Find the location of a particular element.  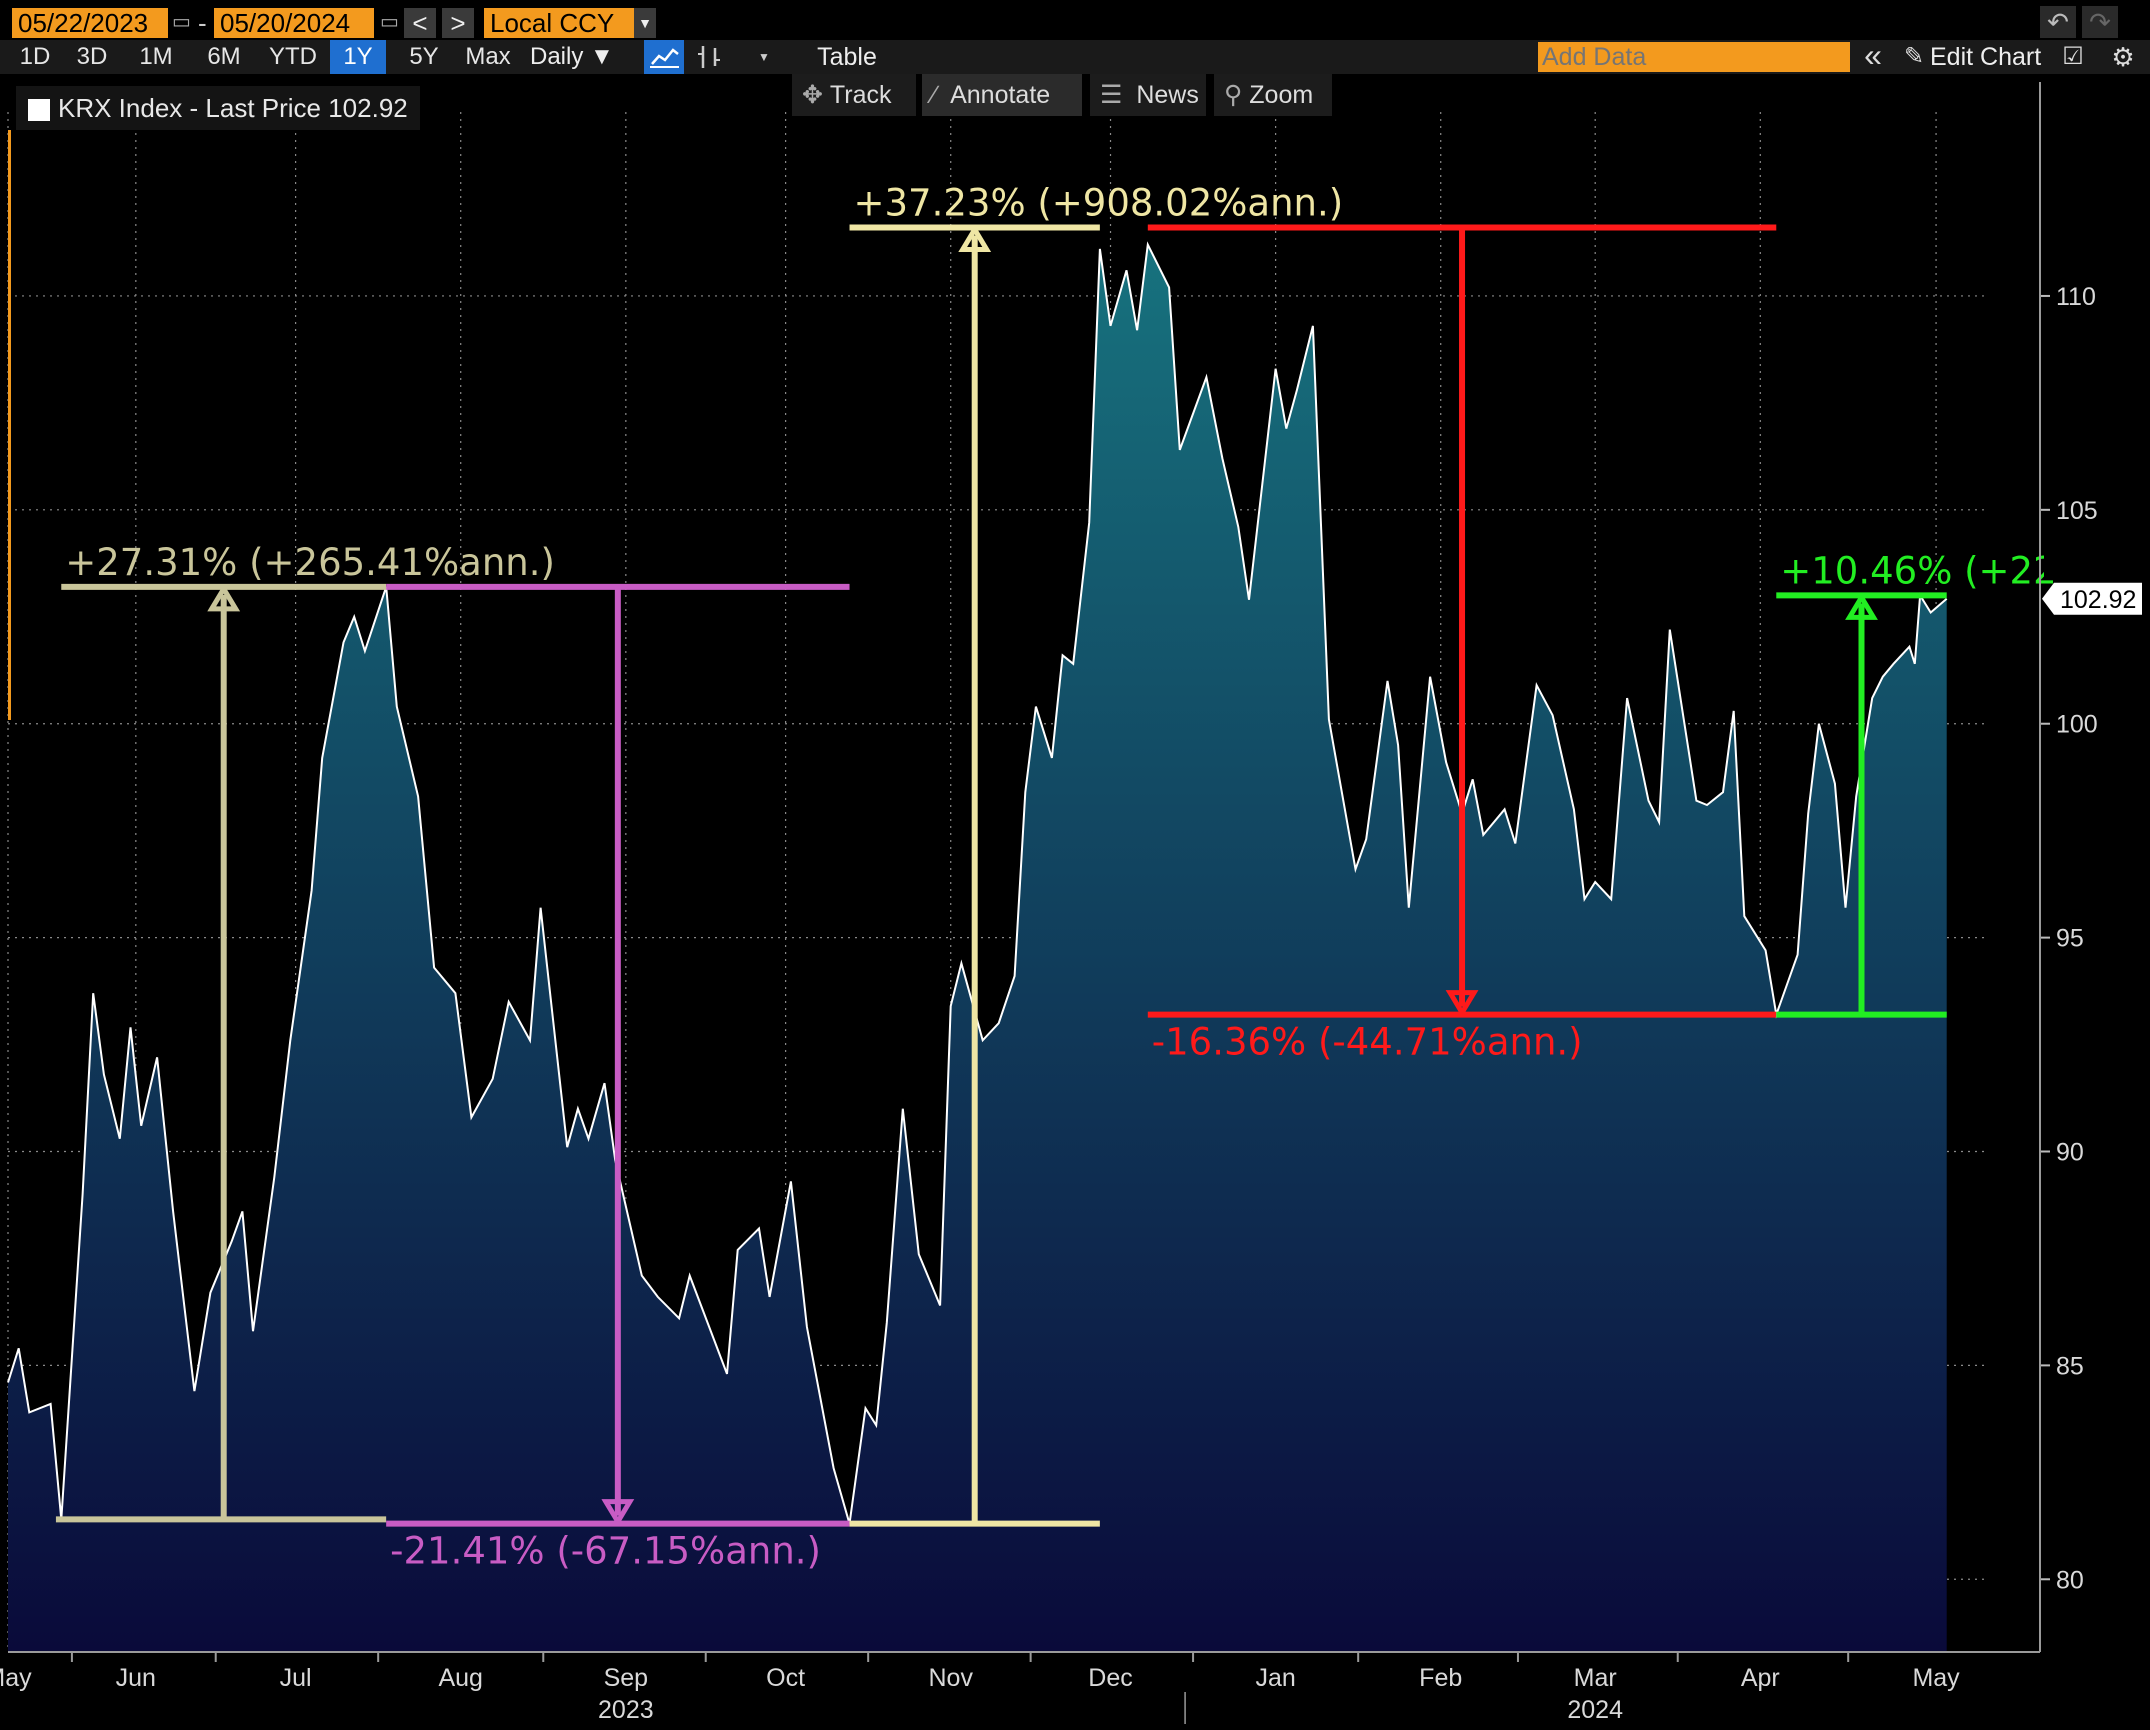

y-tick-label: 80 is located at coordinates (2070, 1580).